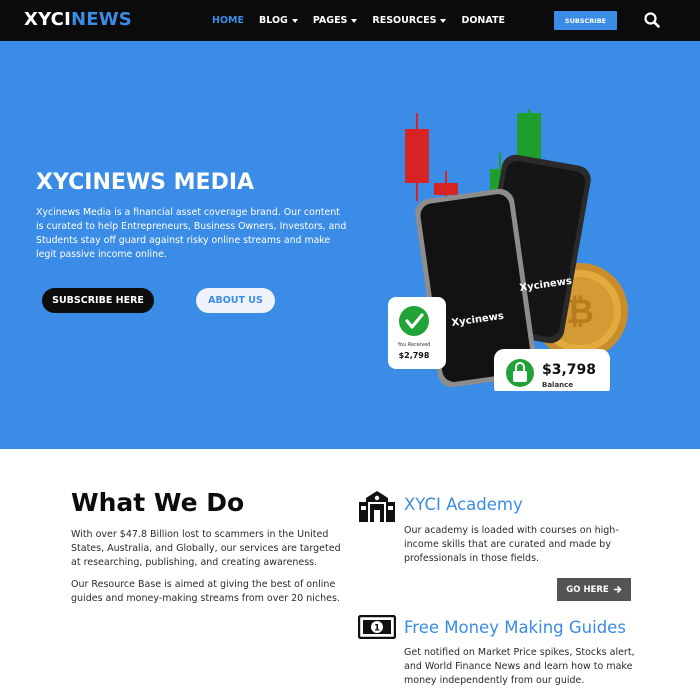 This screenshot has height=700, width=700. I want to click on go-here-label: GO HERE, so click(587, 589).